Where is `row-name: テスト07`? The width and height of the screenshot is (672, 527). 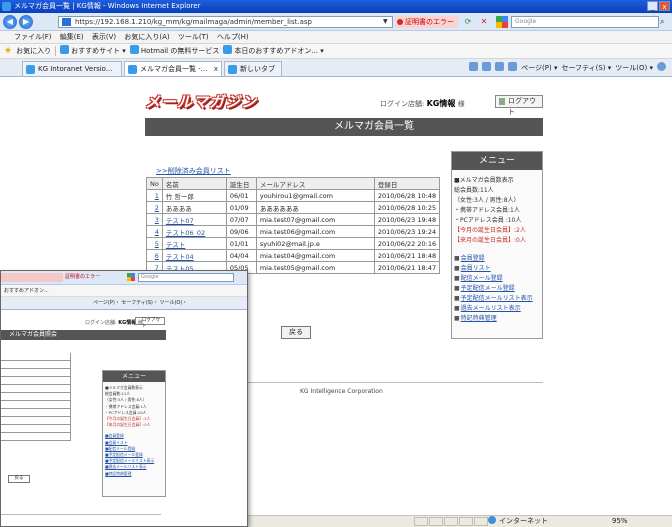
row-name: テスト07 is located at coordinates (194, 219).